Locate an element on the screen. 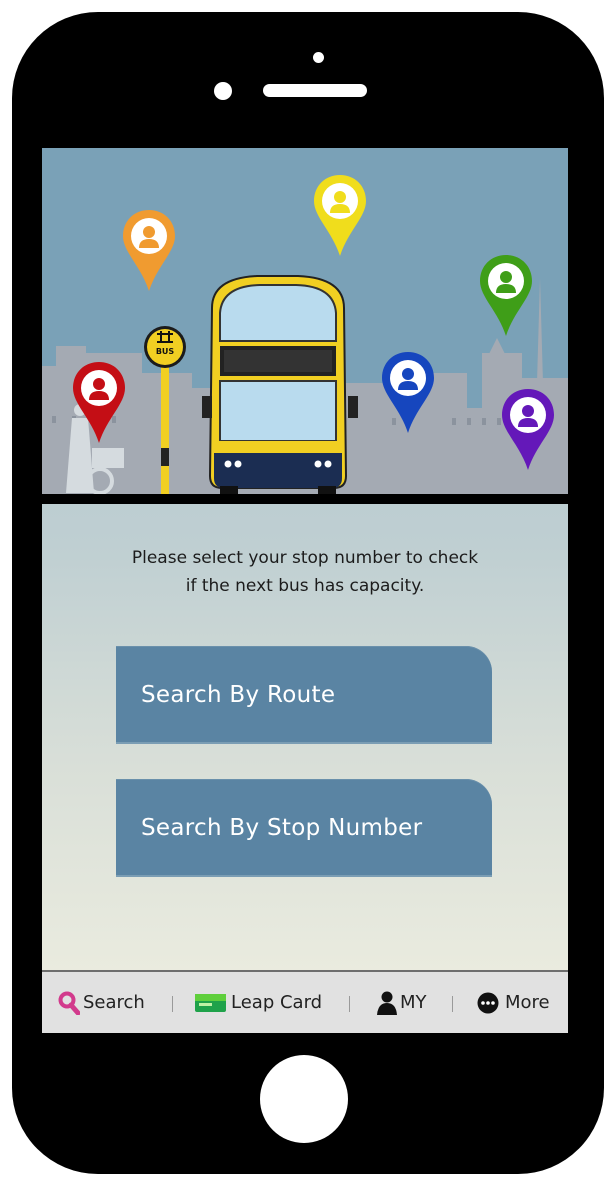 Image resolution: width=614 pixels, height=1188 pixels. search-by-route-button: Search By Route is located at coordinates (304, 695).